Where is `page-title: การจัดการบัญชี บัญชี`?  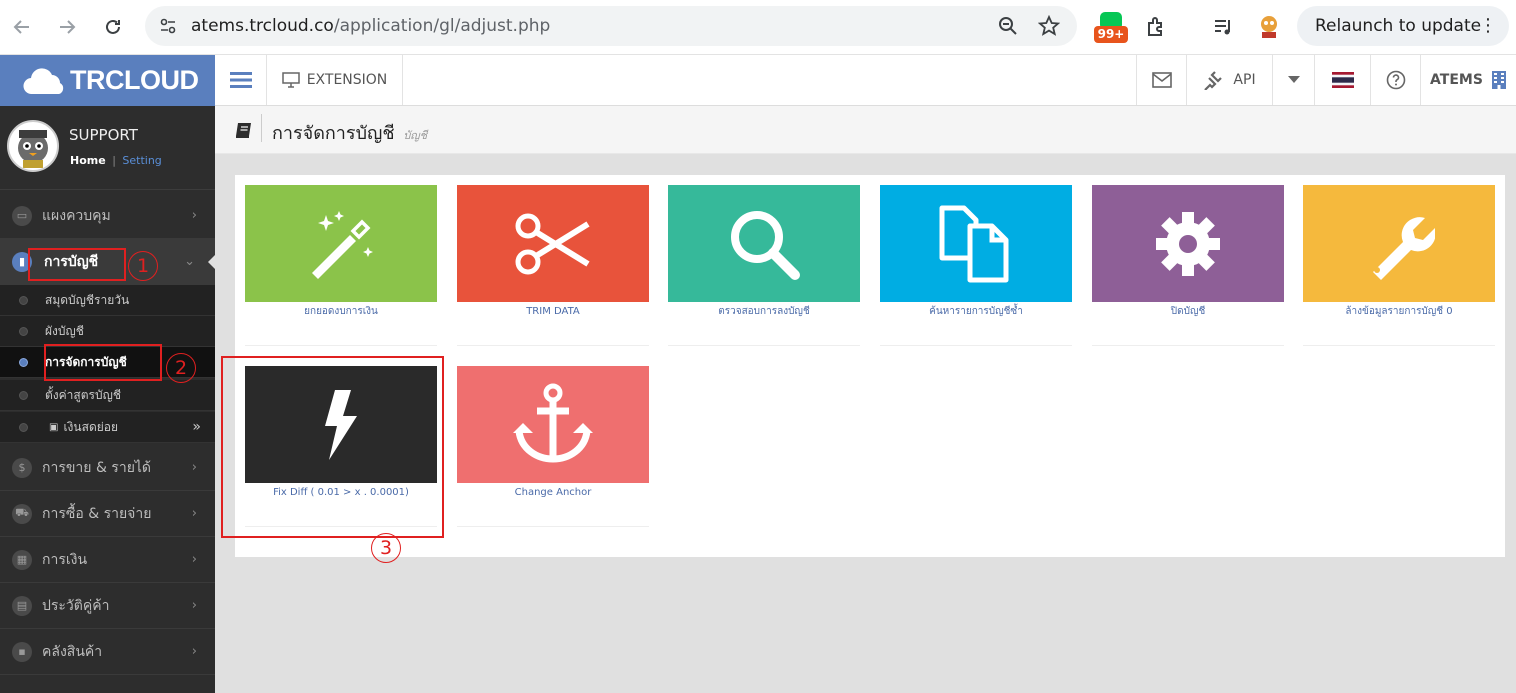
page-title: การจัดการบัญชี บัญชี is located at coordinates (350, 133).